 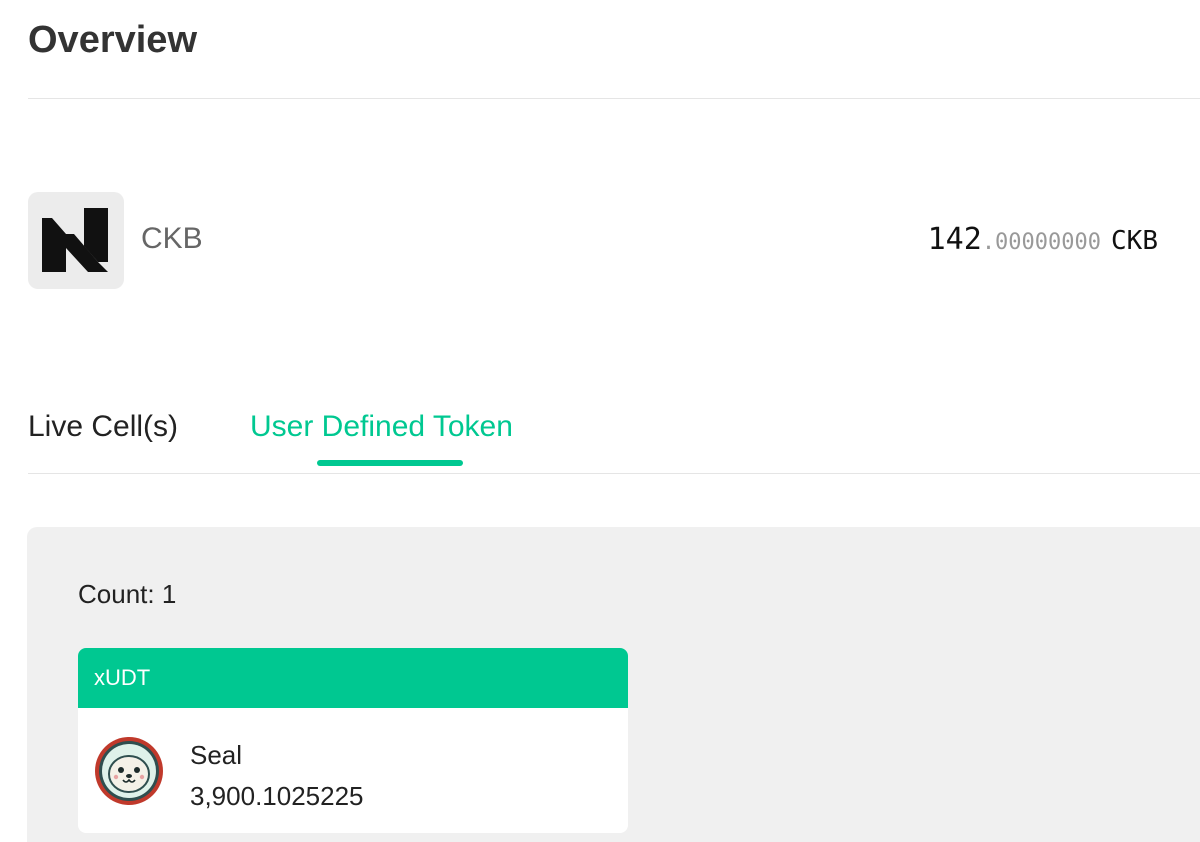 I want to click on seal-icon, so click(x=129, y=771).